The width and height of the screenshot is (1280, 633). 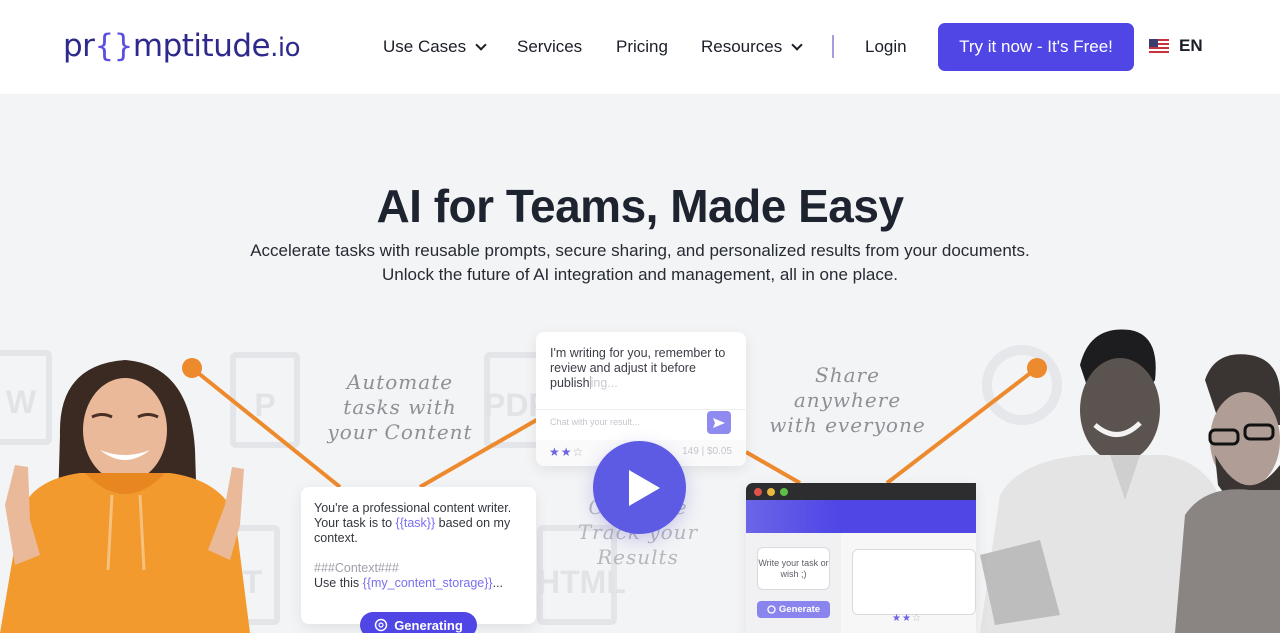 I want to click on send-button, so click(x=719, y=422).